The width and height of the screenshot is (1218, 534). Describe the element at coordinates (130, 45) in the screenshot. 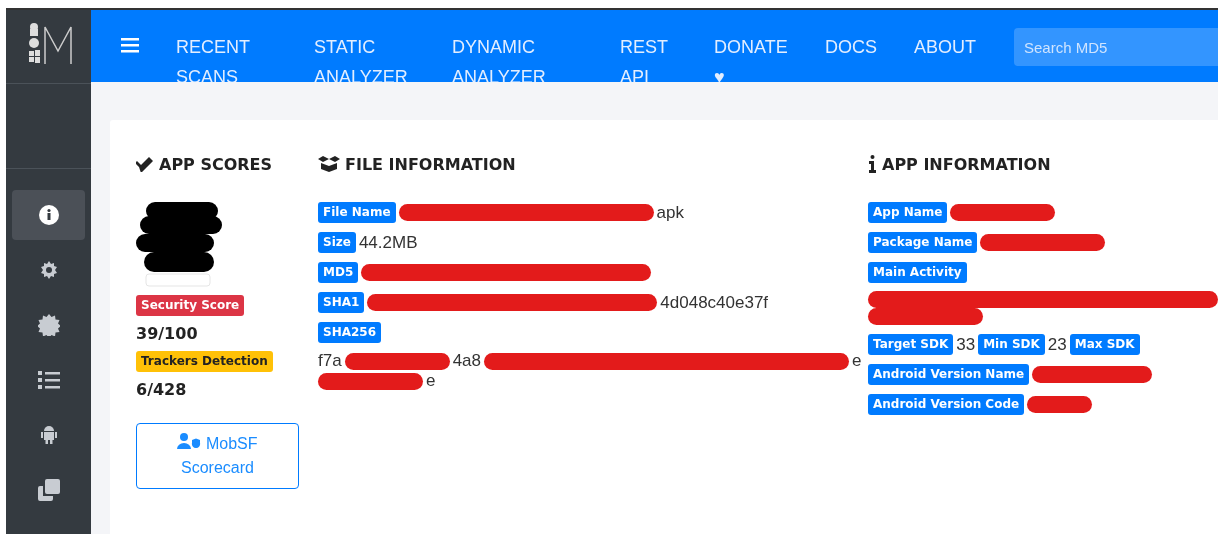

I see `menu-icon` at that location.